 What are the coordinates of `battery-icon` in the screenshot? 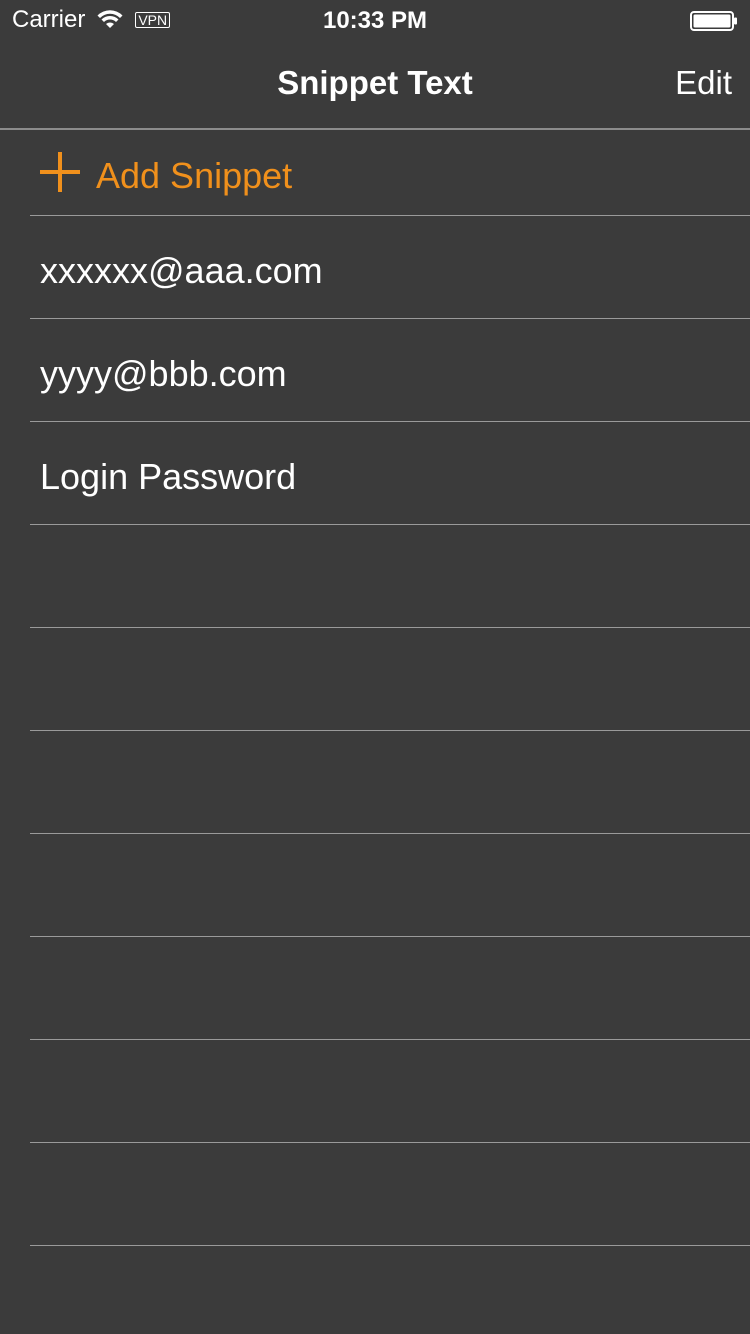 It's located at (713, 21).